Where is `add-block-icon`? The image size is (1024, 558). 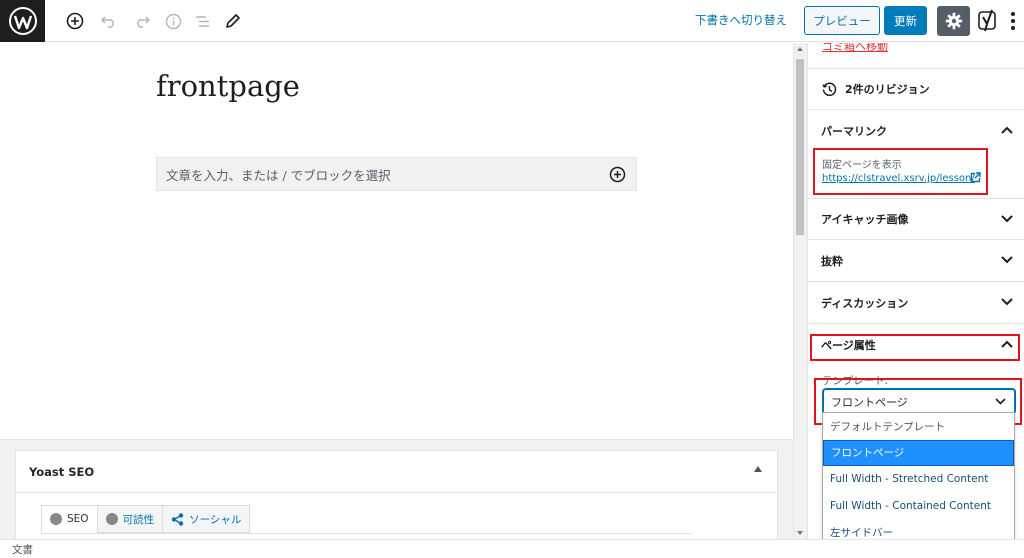 add-block-icon is located at coordinates (75, 21).